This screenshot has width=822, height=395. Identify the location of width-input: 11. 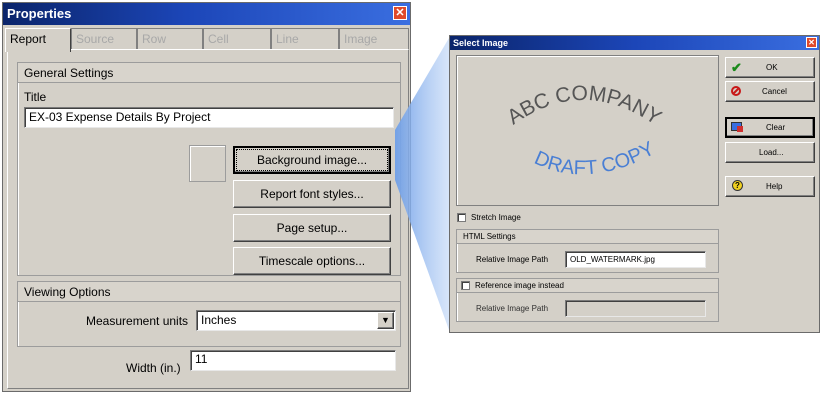
(293, 360).